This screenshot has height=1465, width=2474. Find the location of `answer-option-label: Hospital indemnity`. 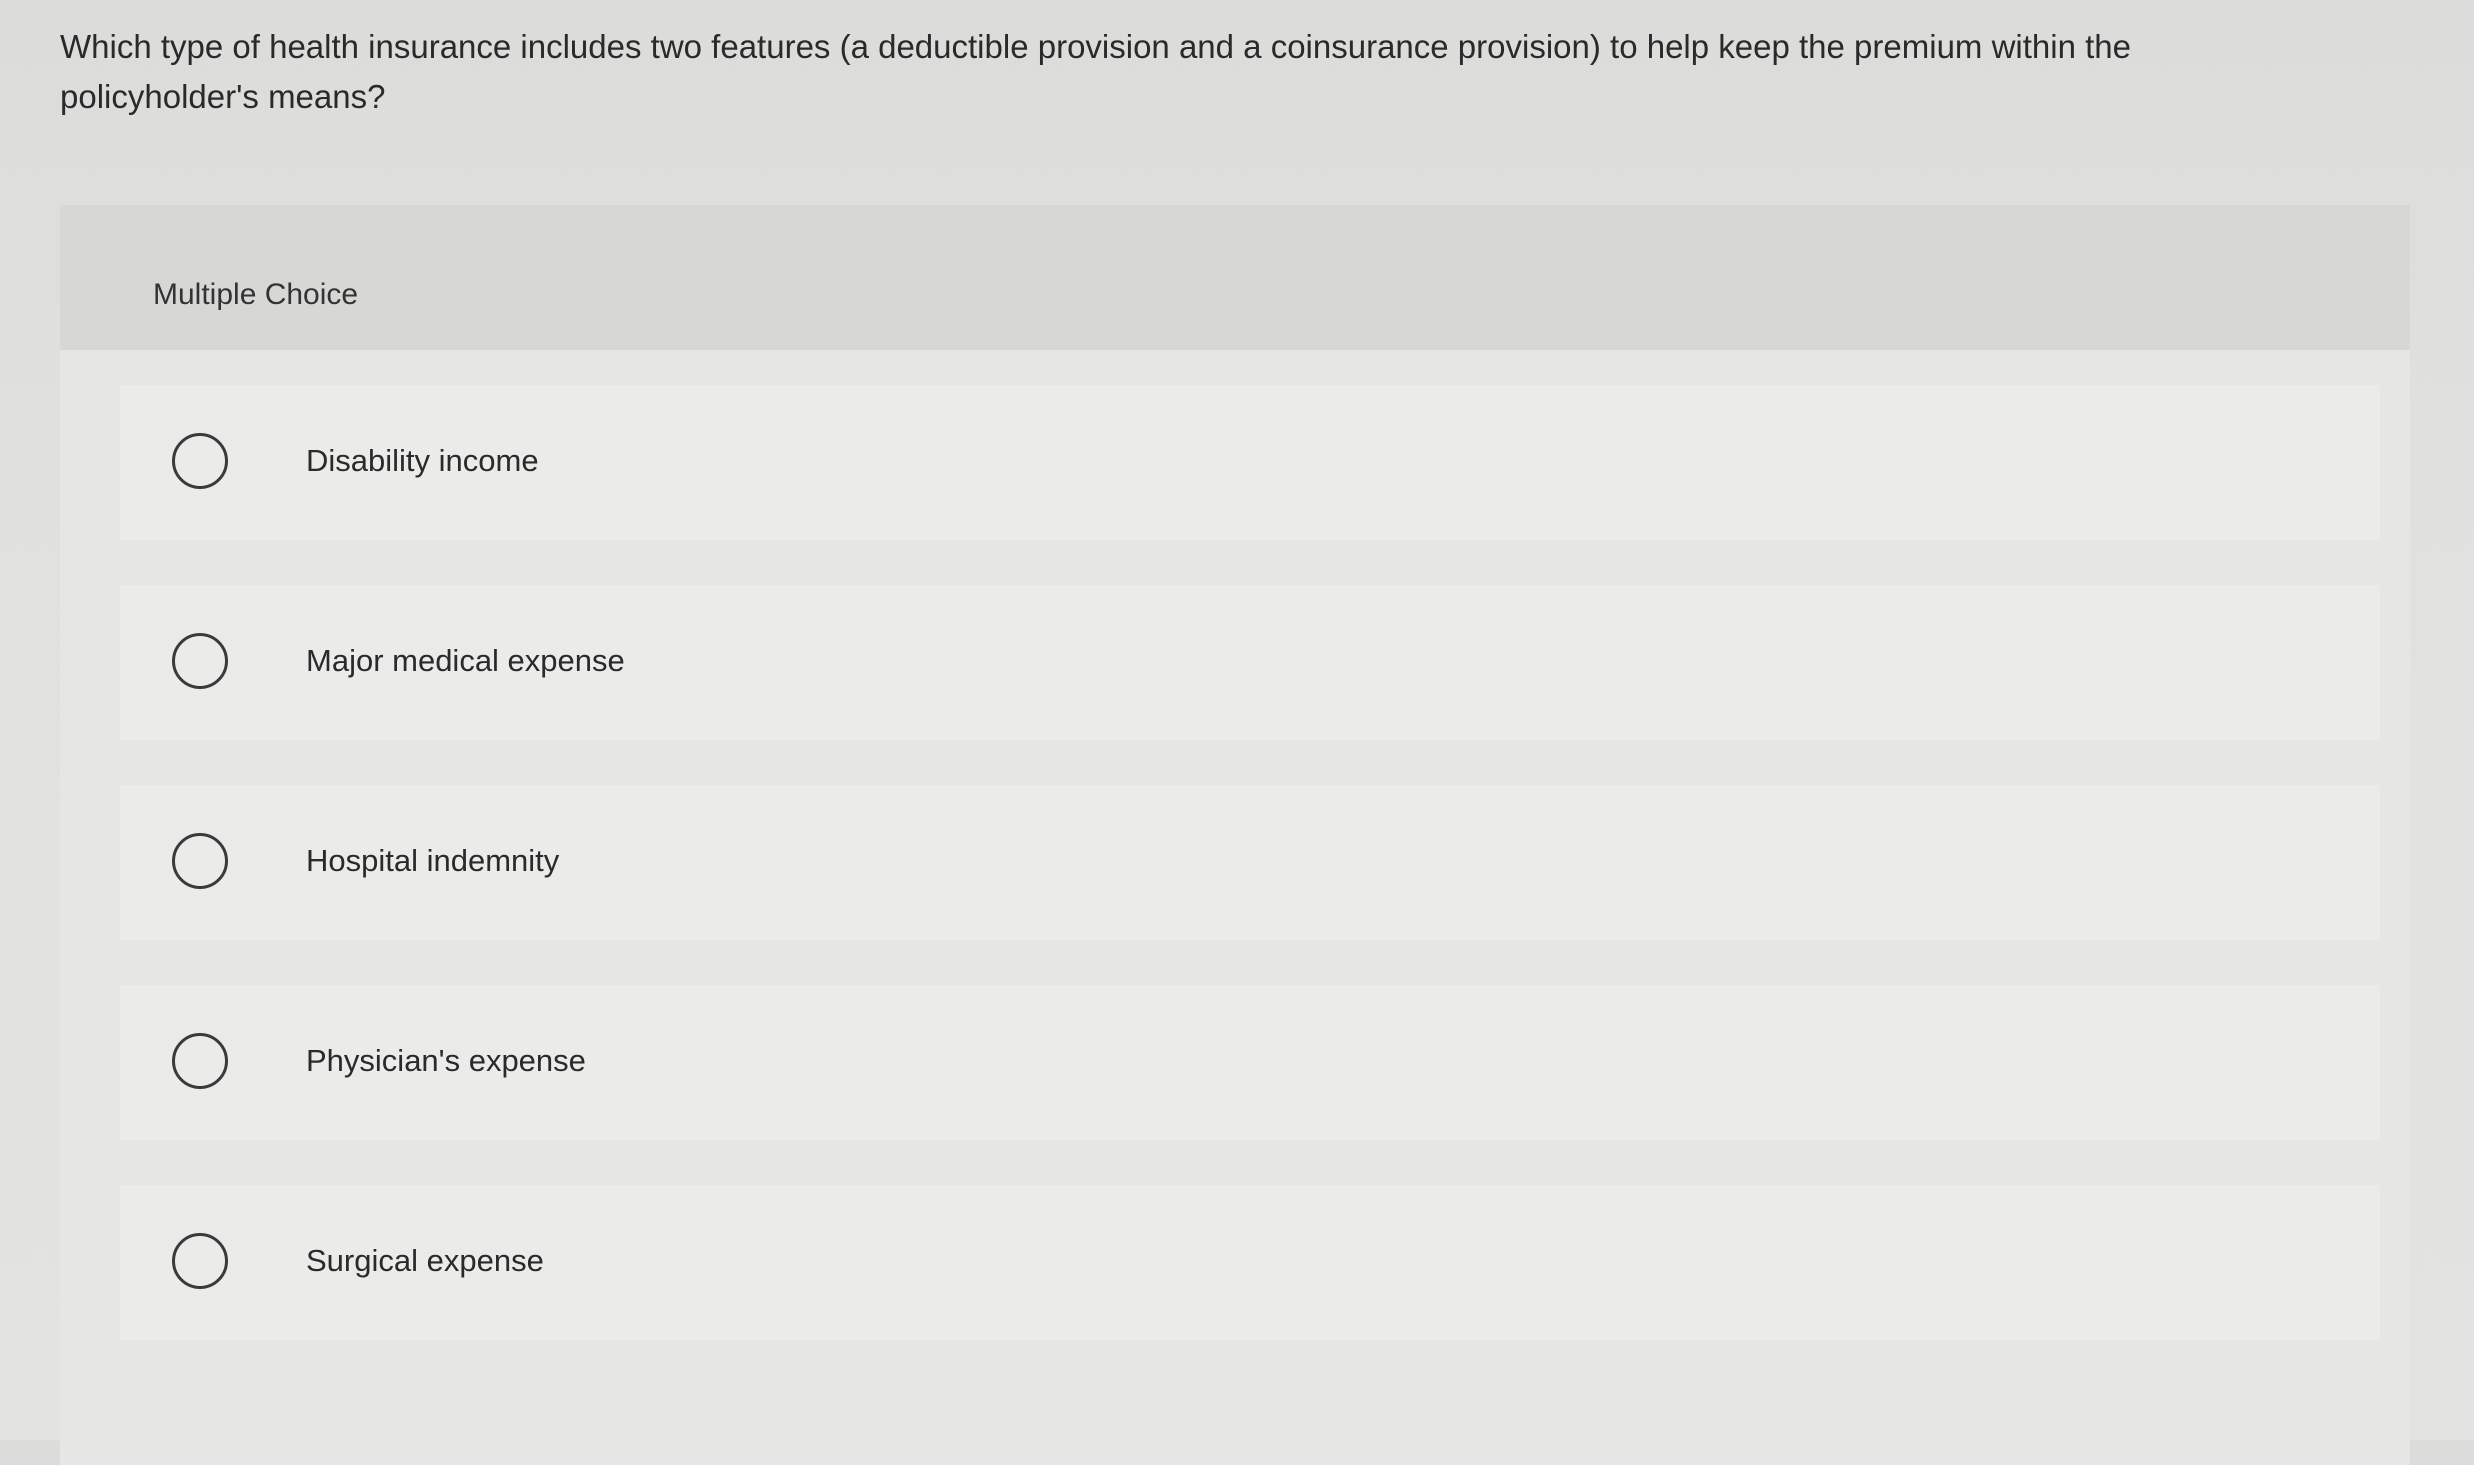

answer-option-label: Hospital indemnity is located at coordinates (433, 860).